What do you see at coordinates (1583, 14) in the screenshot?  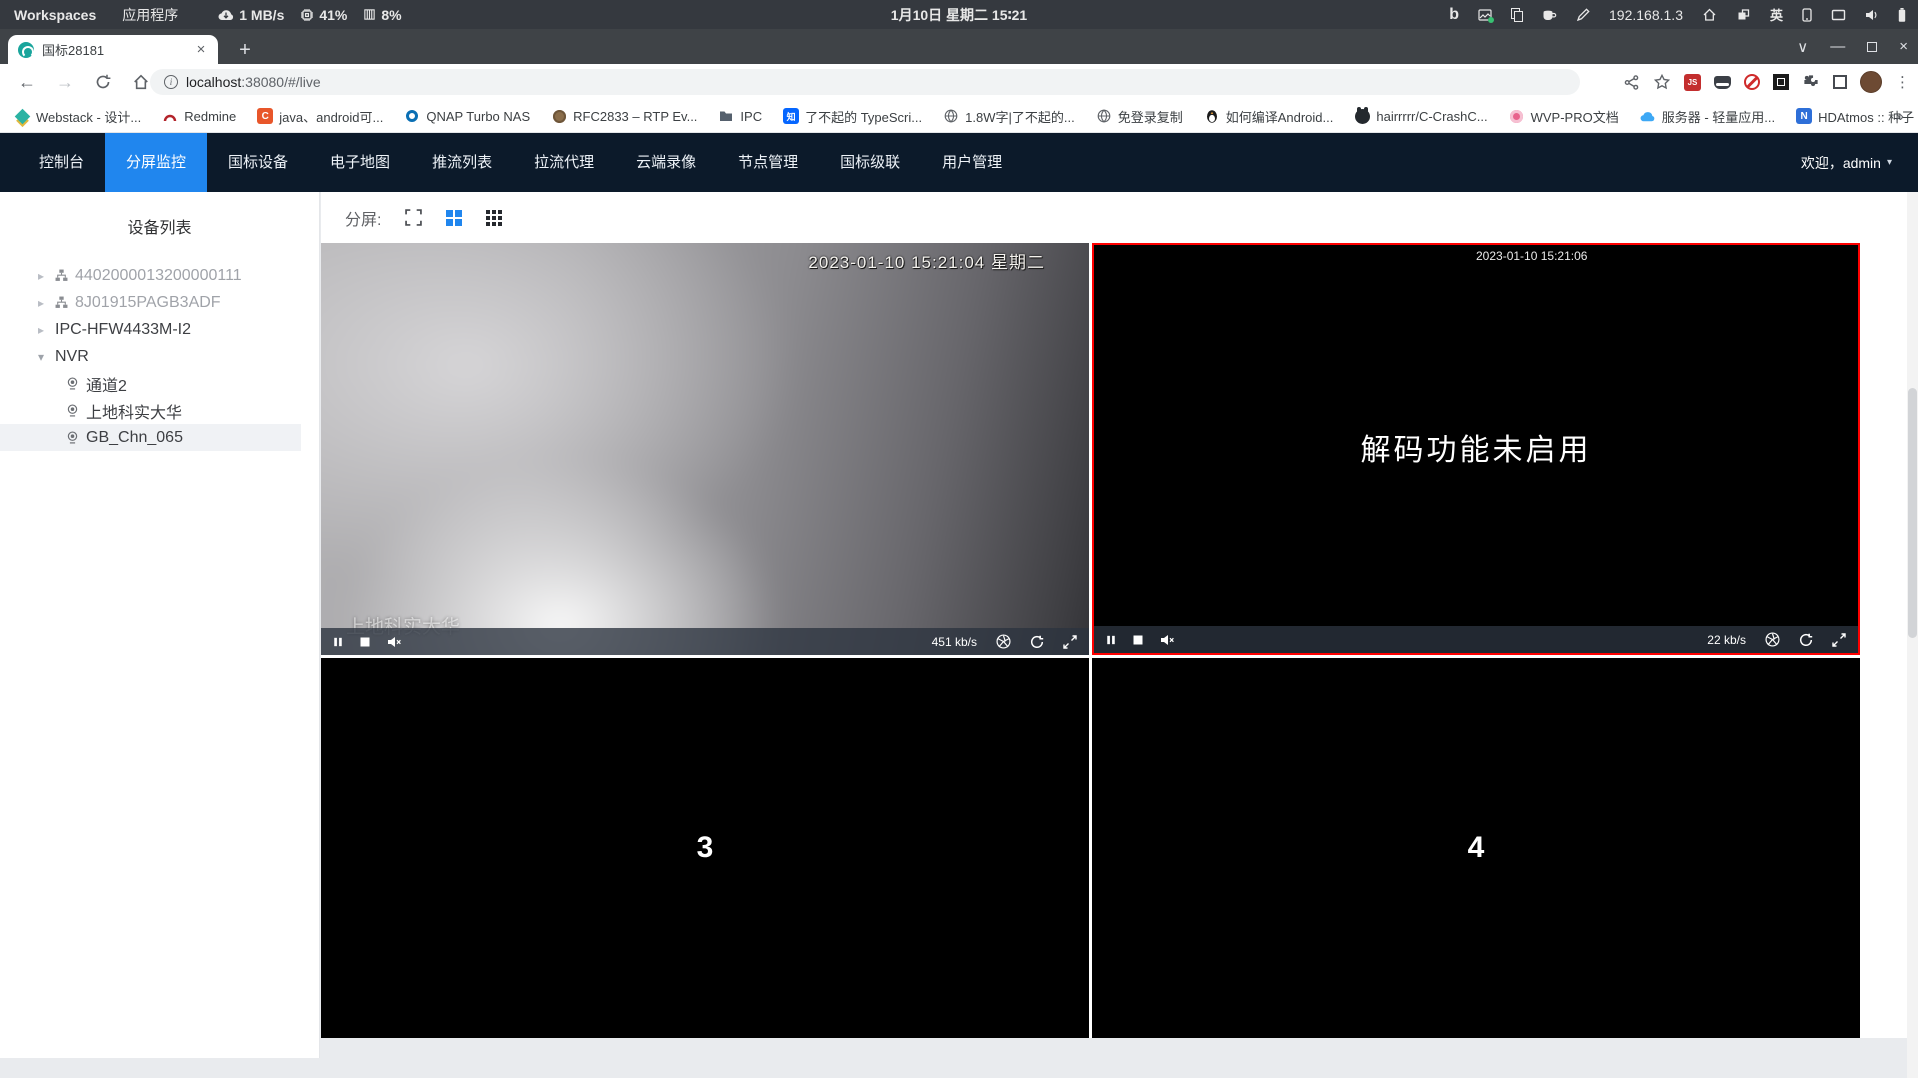 I see `pen-tray-icon` at bounding box center [1583, 14].